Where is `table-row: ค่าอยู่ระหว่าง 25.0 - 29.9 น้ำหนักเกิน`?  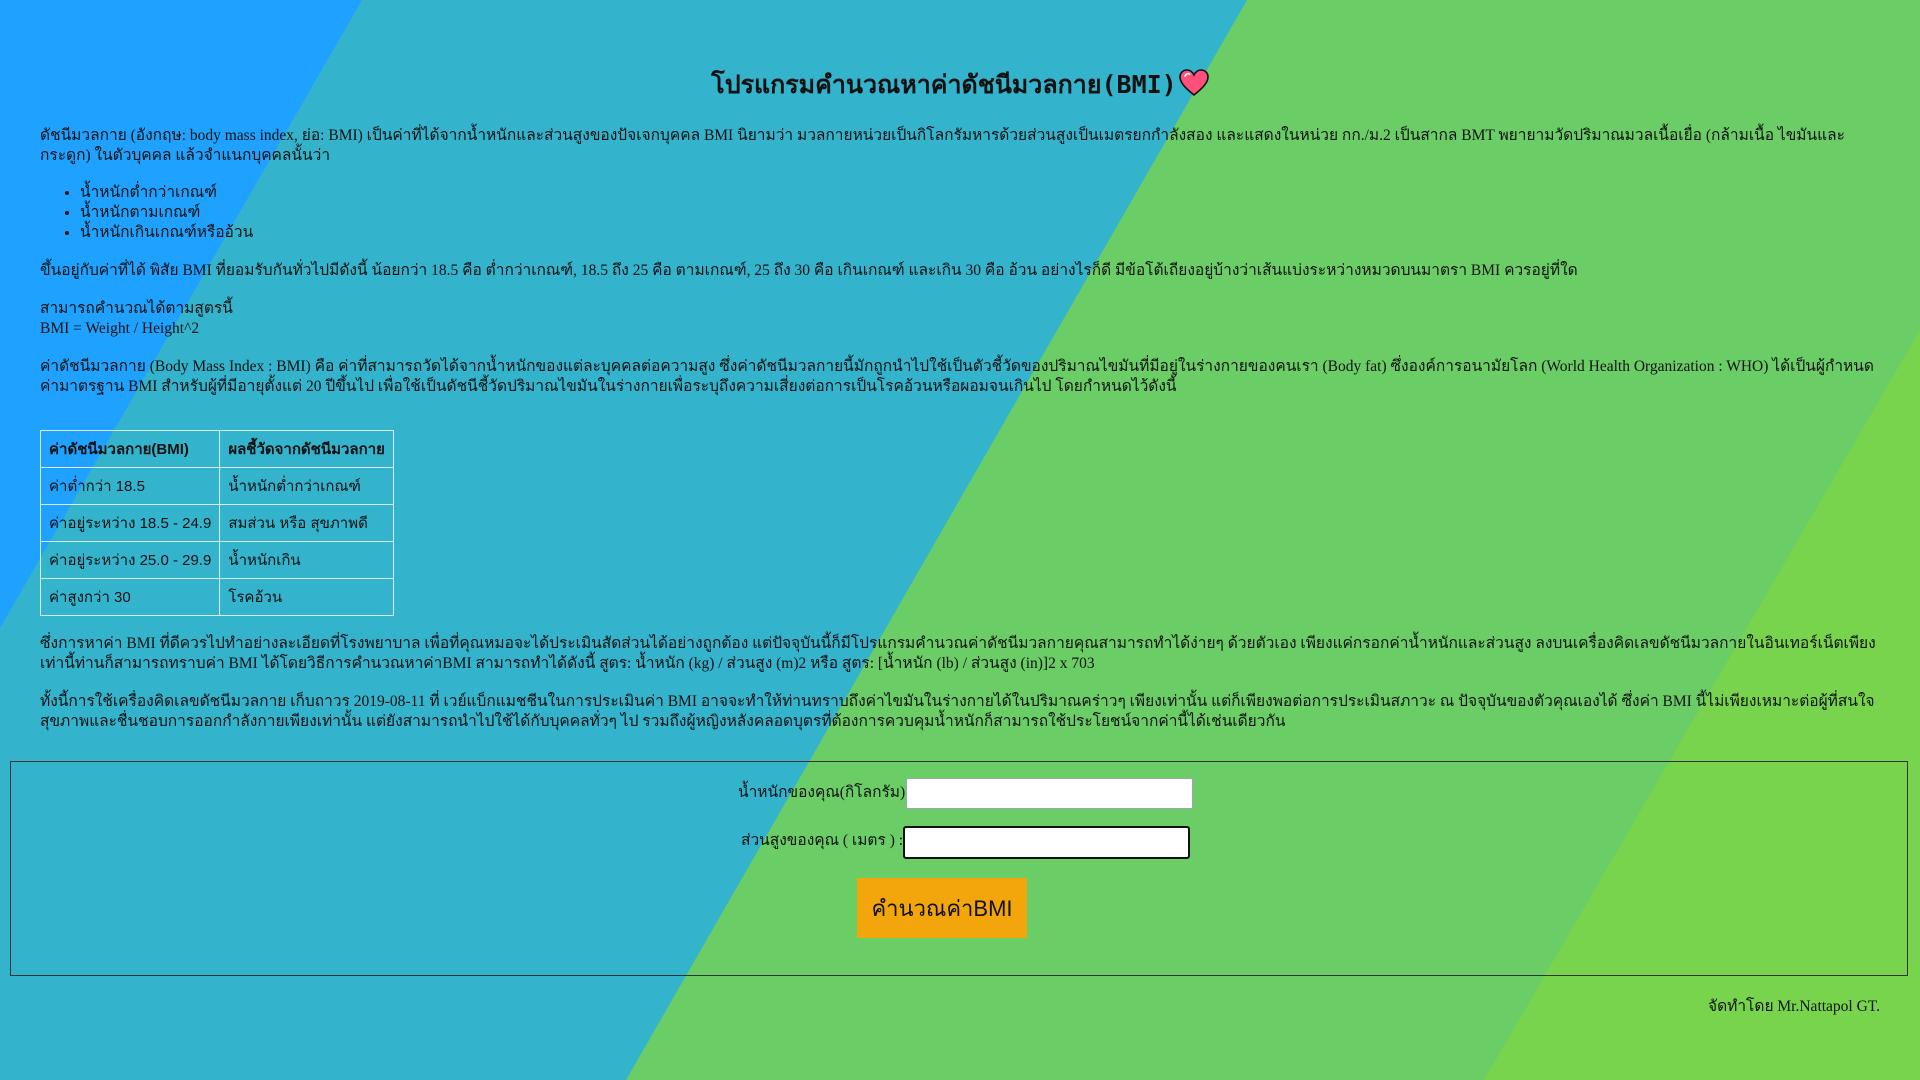
table-row: ค่าอยู่ระหว่าง 25.0 - 29.9 น้ำหนักเกิน is located at coordinates (216, 560).